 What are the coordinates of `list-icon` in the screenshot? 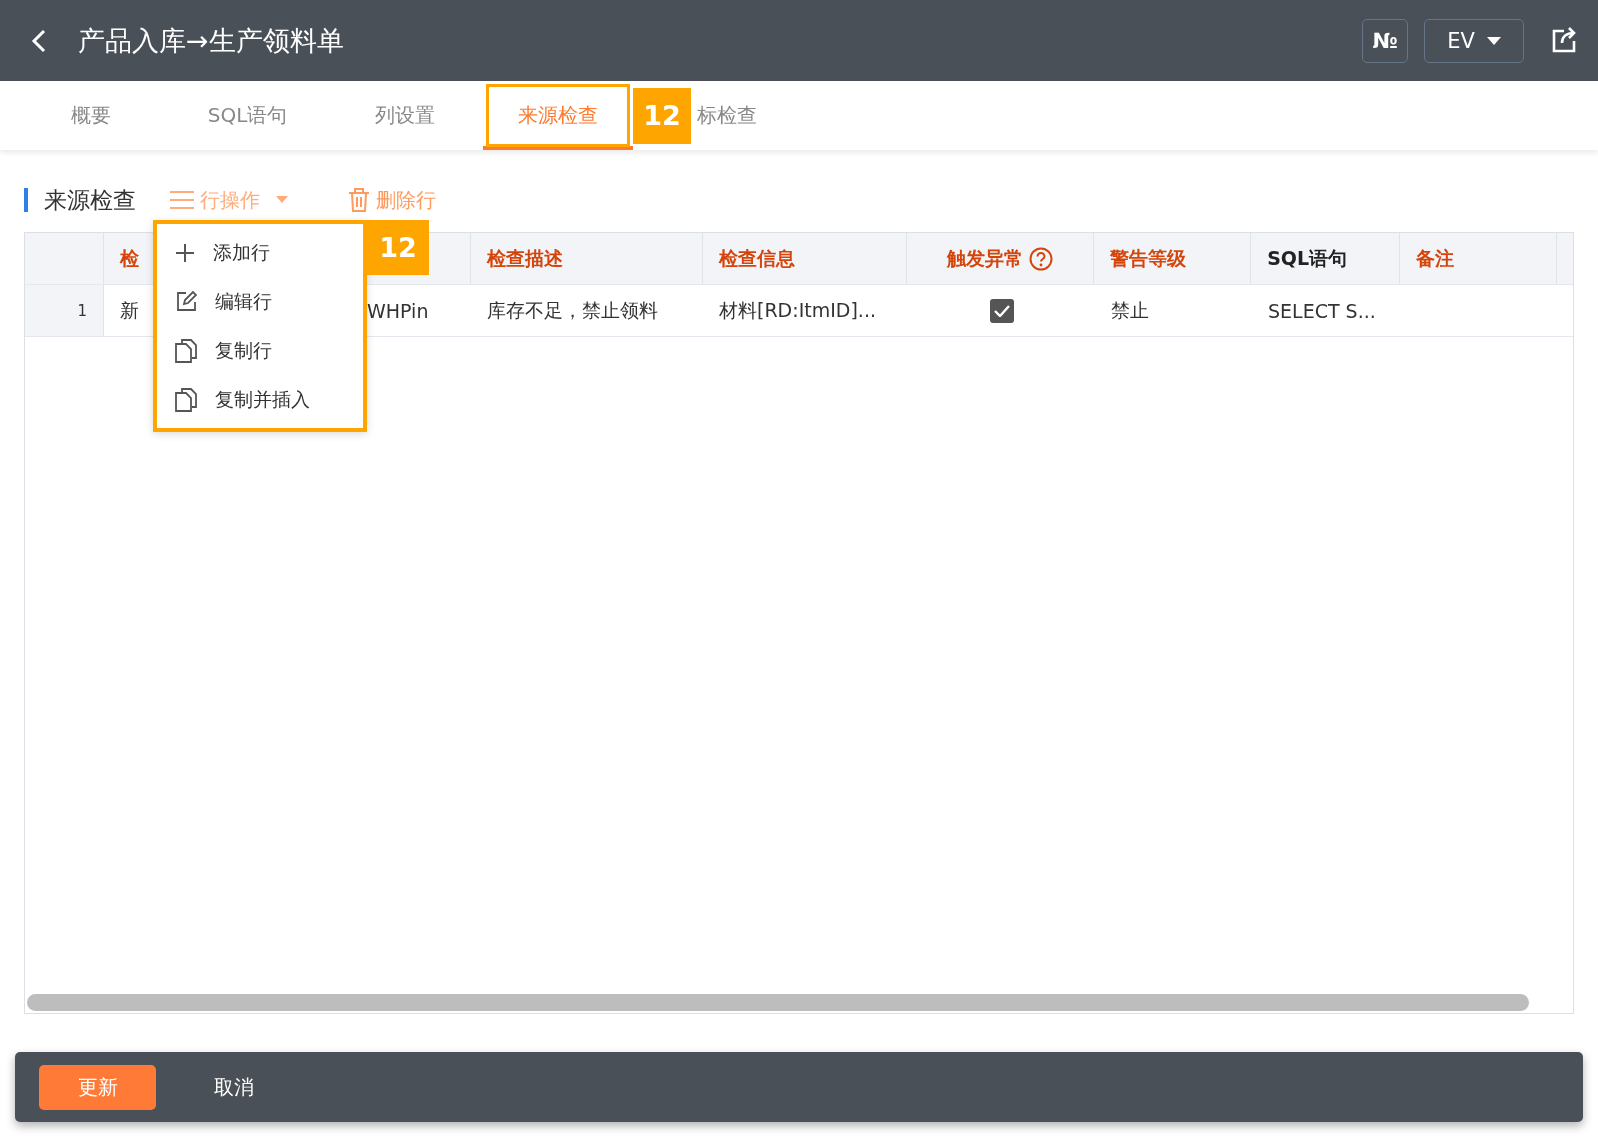 It's located at (182, 200).